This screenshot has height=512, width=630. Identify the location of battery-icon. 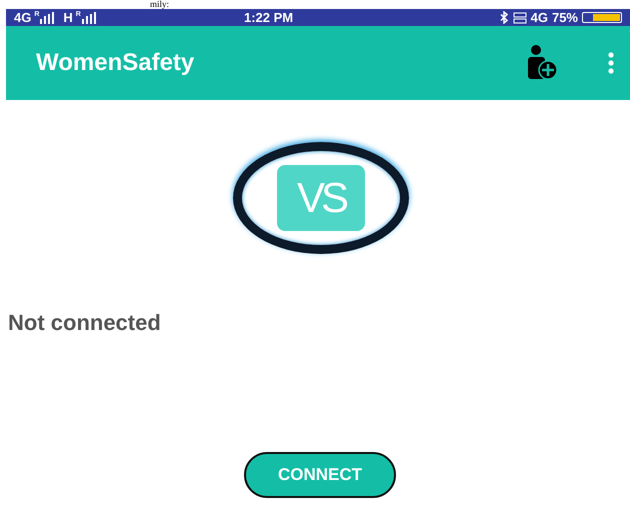
(602, 17).